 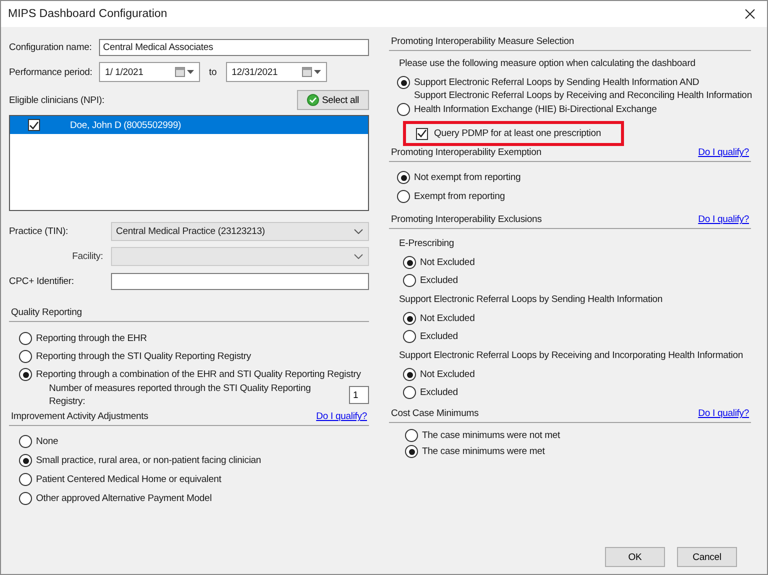 What do you see at coordinates (194, 441) in the screenshot?
I see `radio-option: None` at bounding box center [194, 441].